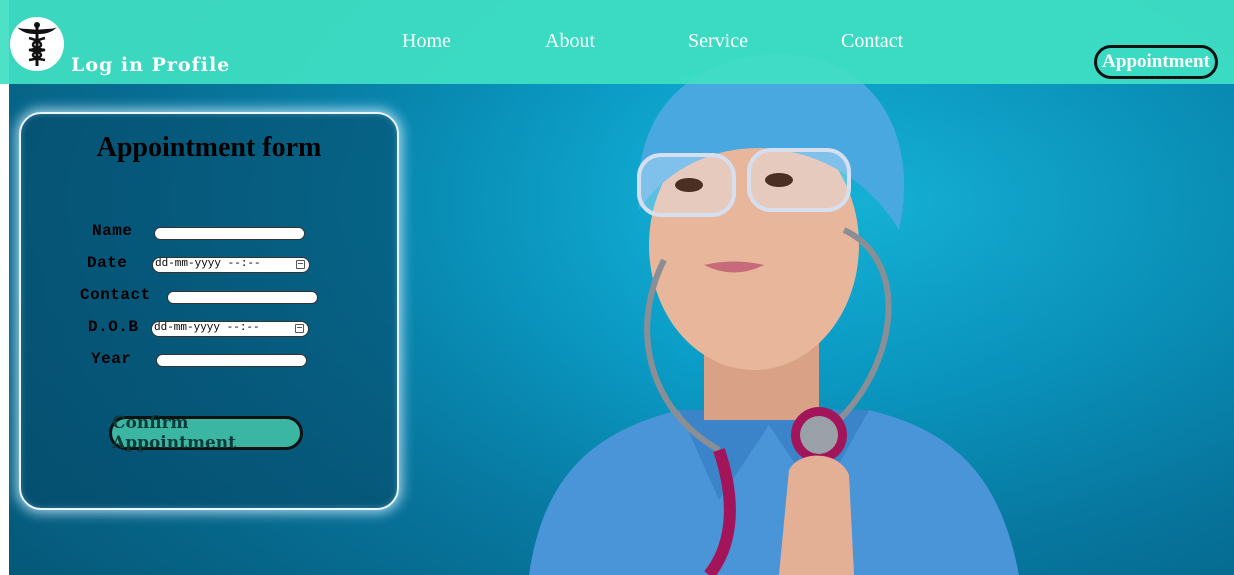 The width and height of the screenshot is (1234, 575). What do you see at coordinates (107, 263) in the screenshot?
I see `date-label: Date` at bounding box center [107, 263].